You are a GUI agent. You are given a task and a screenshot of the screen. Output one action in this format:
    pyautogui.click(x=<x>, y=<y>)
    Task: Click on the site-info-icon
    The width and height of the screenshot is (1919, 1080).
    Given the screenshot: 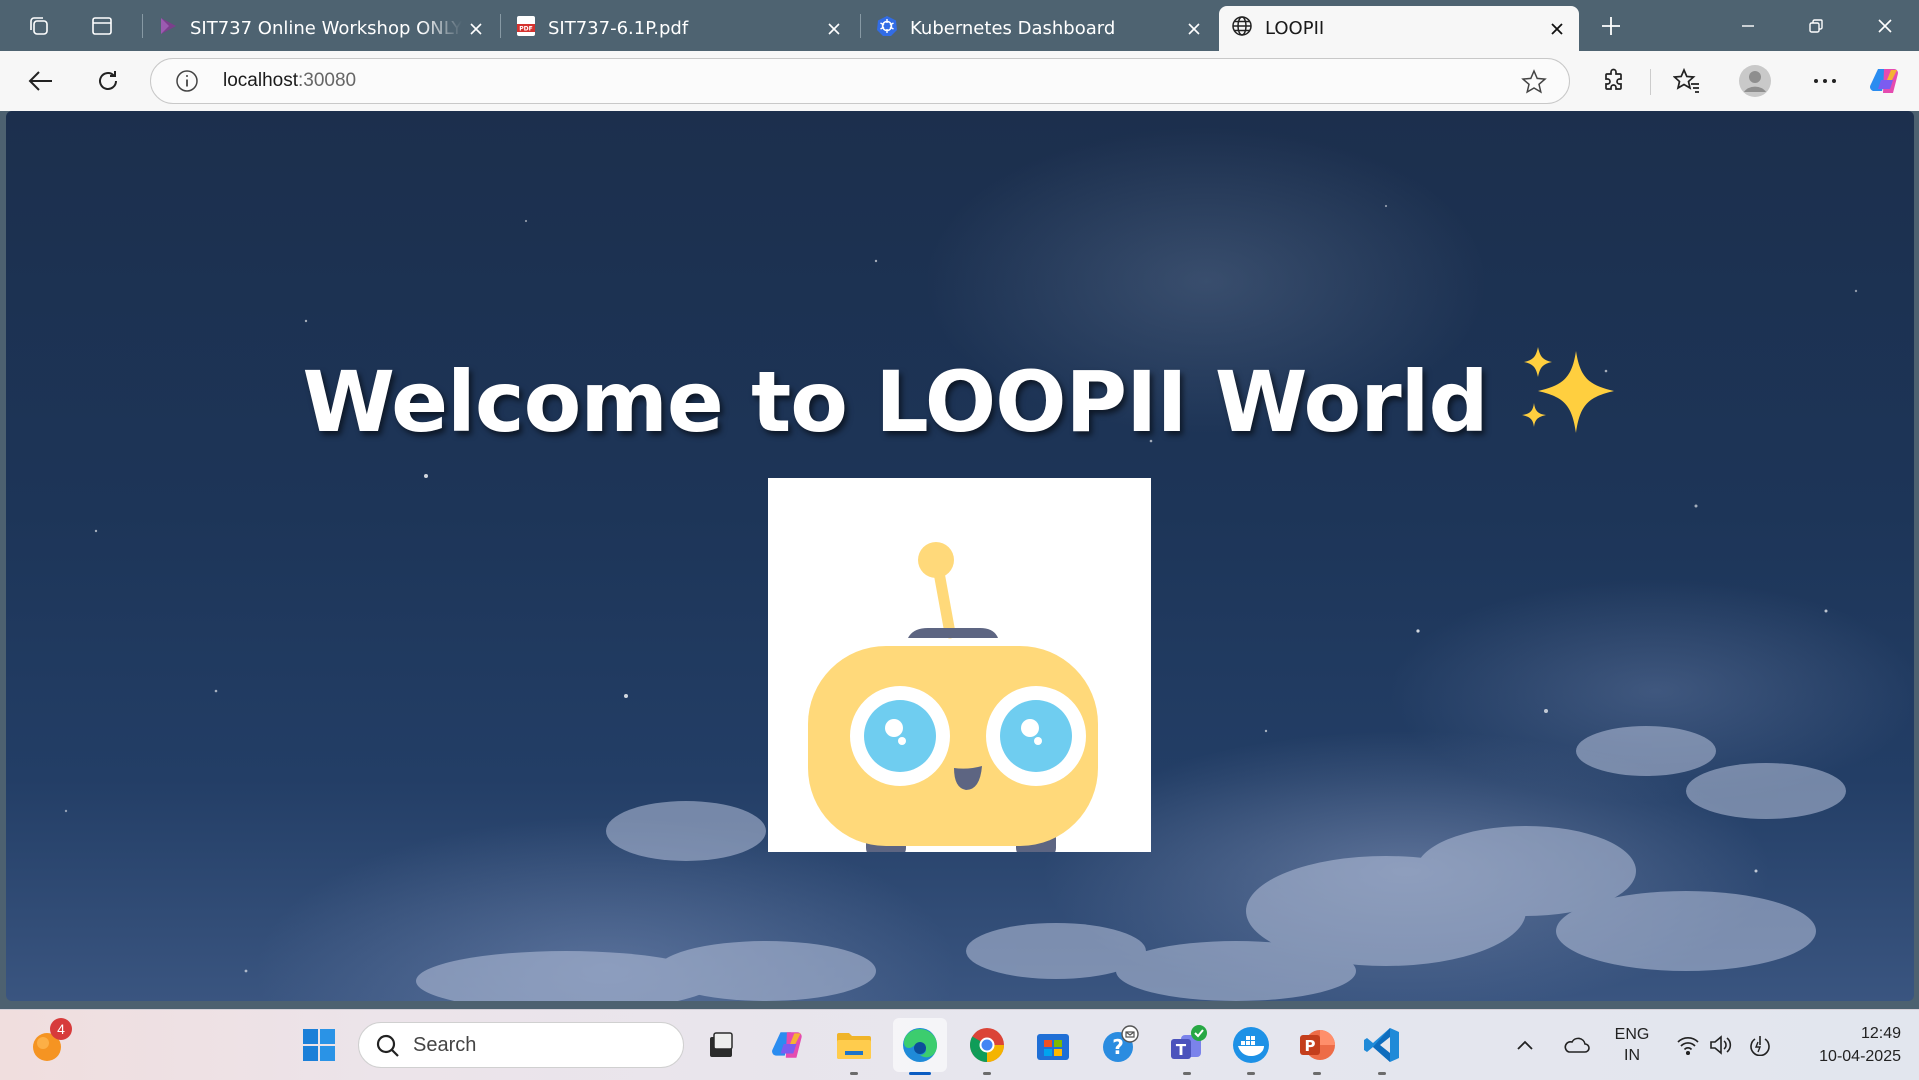 What is the action you would take?
    pyautogui.click(x=187, y=83)
    